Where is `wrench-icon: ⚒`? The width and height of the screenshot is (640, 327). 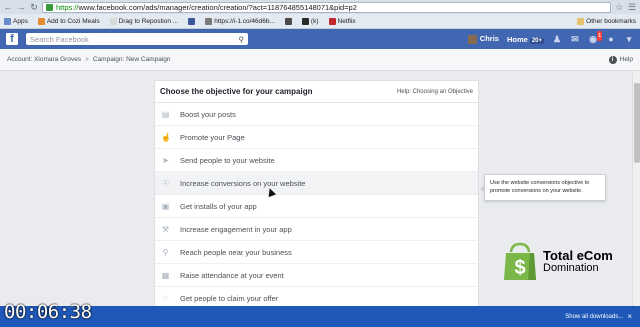 wrench-icon: ⚒ is located at coordinates (165, 229).